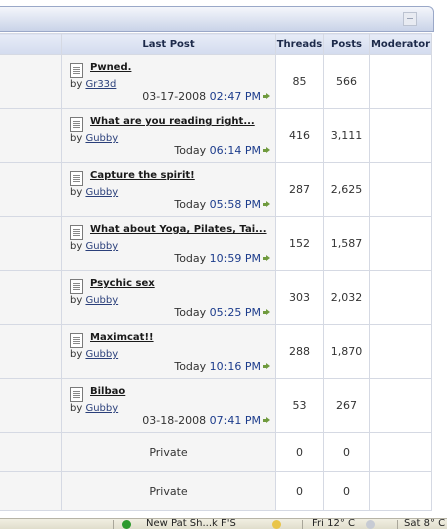 The height and width of the screenshot is (529, 447). What do you see at coordinates (235, 312) in the screenshot?
I see `last-post-time: 05:25 PM` at bounding box center [235, 312].